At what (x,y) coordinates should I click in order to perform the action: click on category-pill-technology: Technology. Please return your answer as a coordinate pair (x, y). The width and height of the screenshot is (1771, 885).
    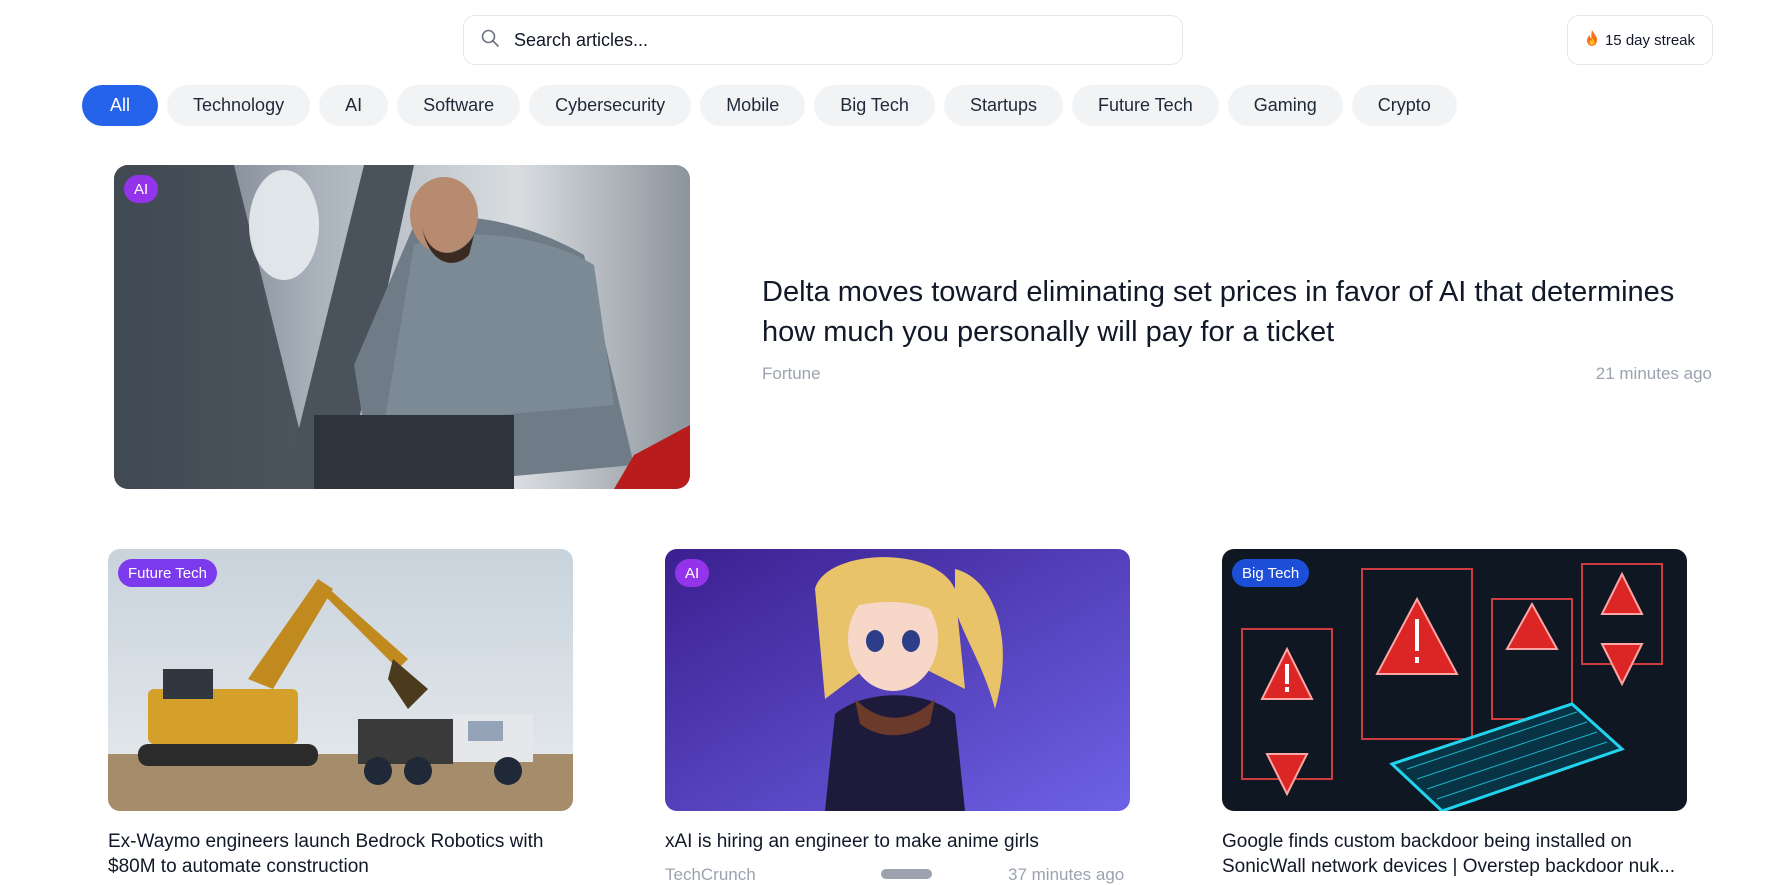
    Looking at the image, I should click on (239, 105).